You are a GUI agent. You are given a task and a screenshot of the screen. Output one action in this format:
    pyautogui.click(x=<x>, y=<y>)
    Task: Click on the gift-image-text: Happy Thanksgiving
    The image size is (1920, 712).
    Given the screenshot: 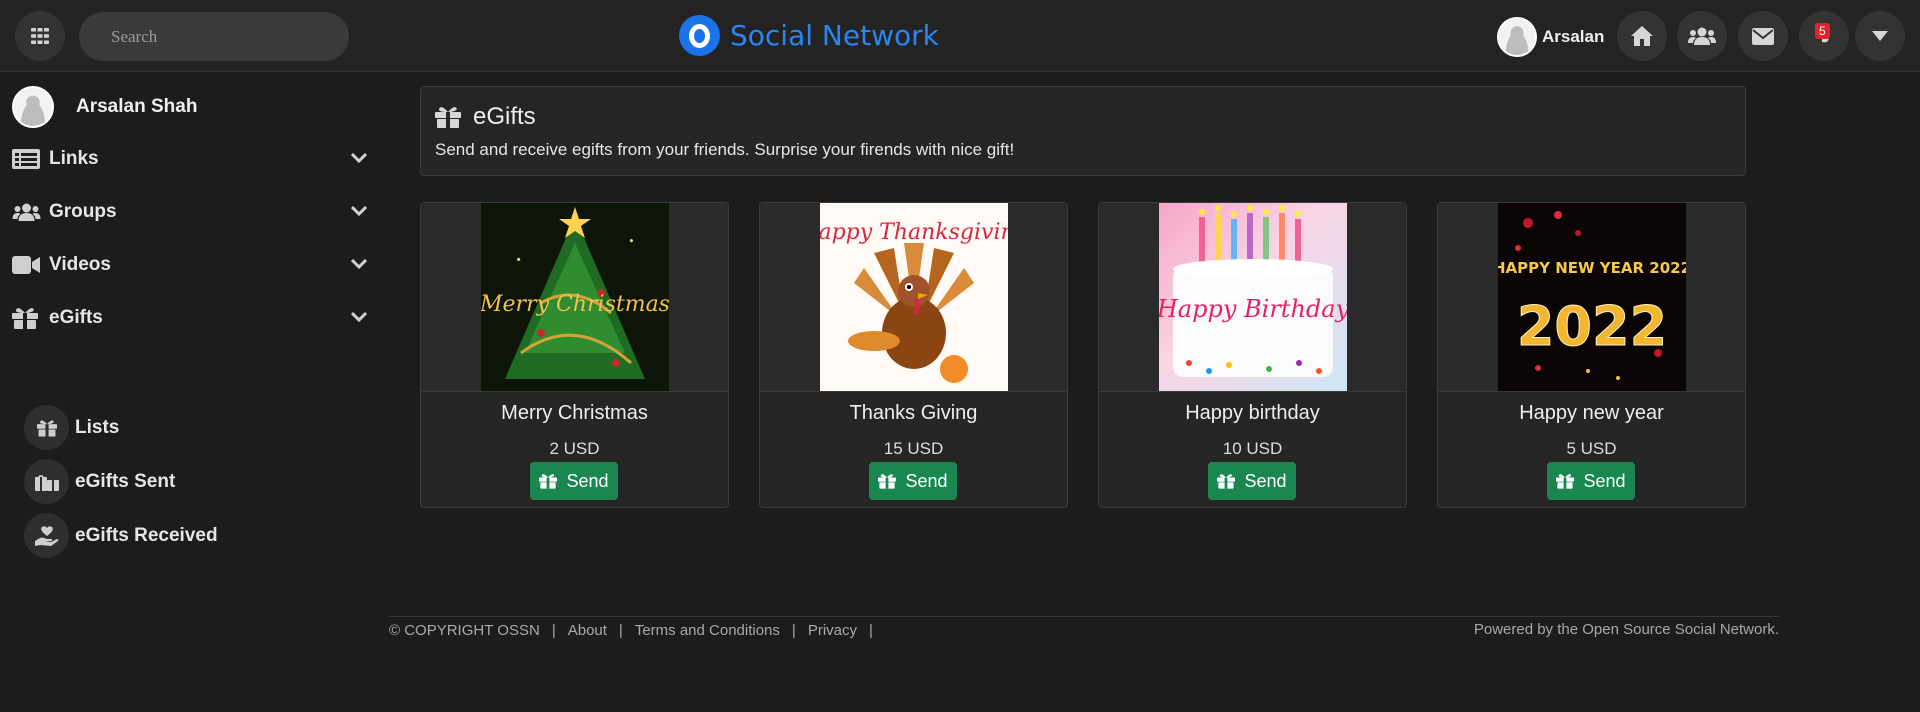 What is the action you would take?
    pyautogui.click(x=914, y=232)
    